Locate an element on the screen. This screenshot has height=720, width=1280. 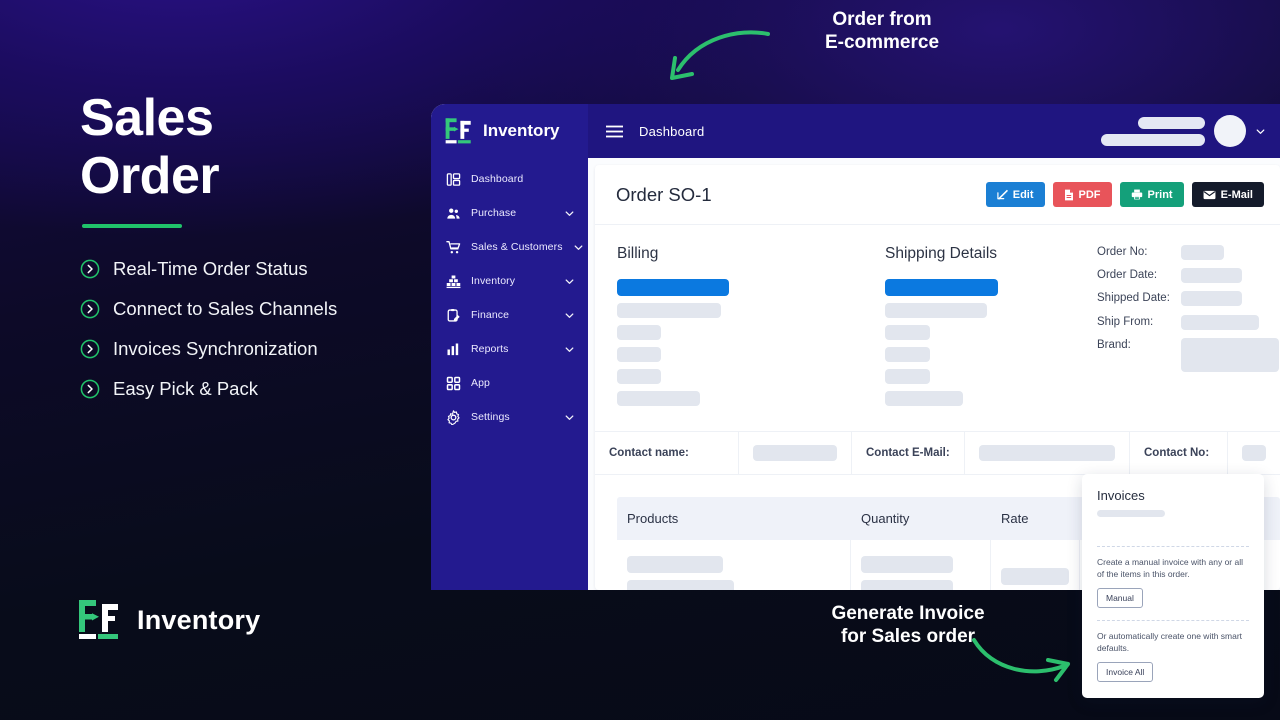
order-date-label: Order Date: is located at coordinates (1127, 275).